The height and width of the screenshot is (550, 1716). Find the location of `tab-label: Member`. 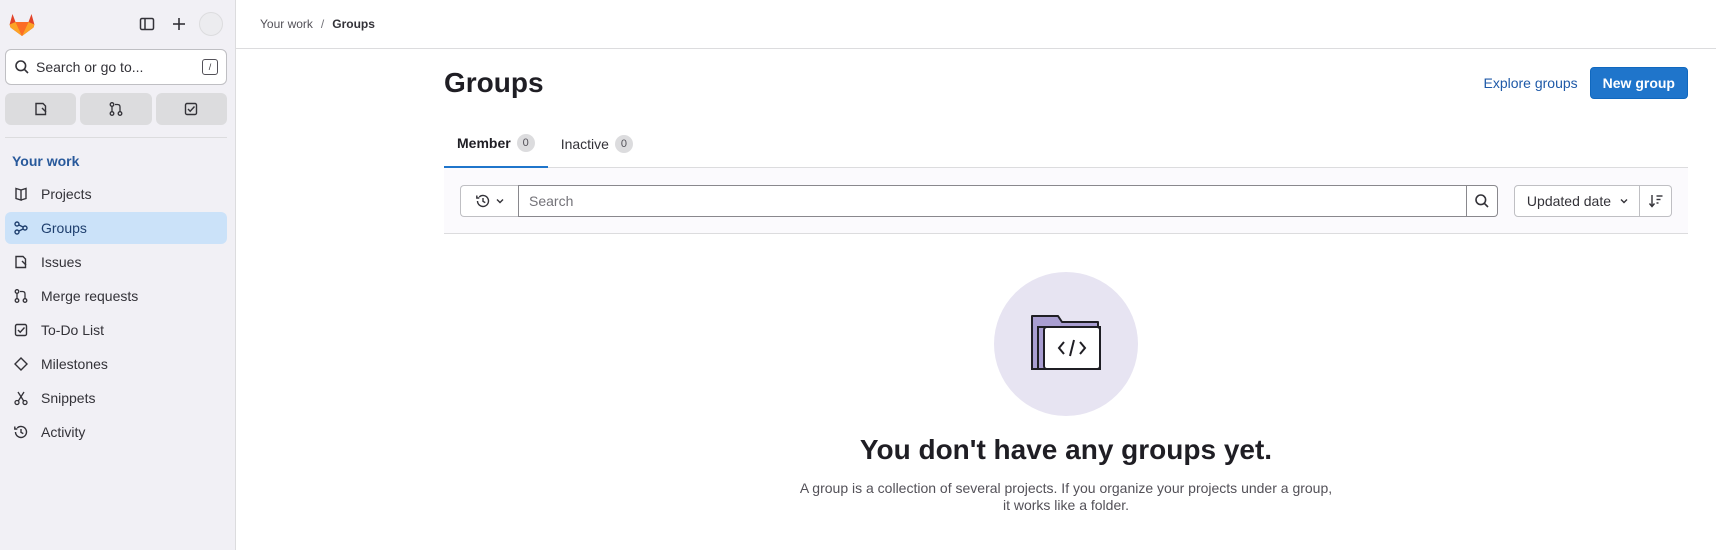

tab-label: Member is located at coordinates (484, 143).